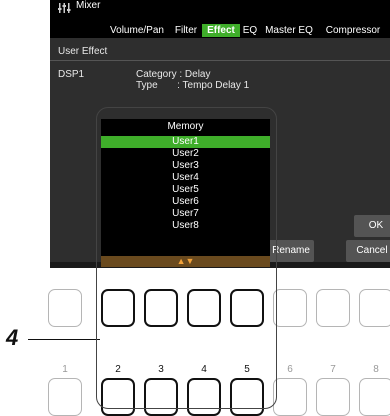 This screenshot has width=390, height=416. What do you see at coordinates (250, 30) in the screenshot?
I see `tab-eq: EQ` at bounding box center [250, 30].